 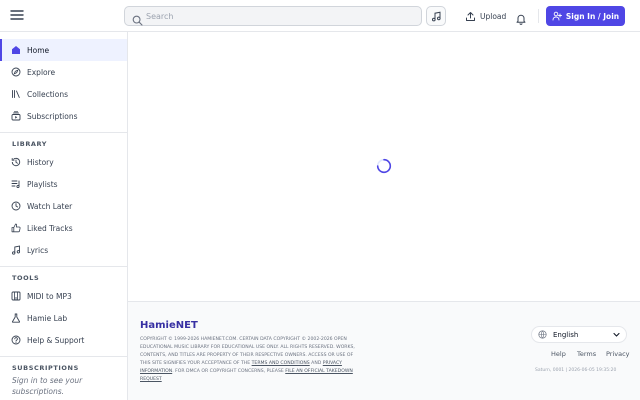 I want to click on sidebar-item-label: Playlists, so click(x=42, y=184).